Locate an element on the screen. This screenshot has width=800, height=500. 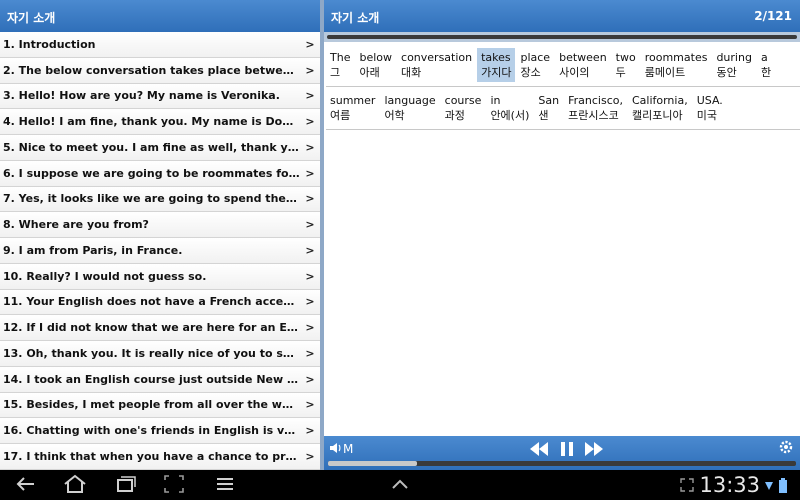
word-english: a is located at coordinates (764, 57).